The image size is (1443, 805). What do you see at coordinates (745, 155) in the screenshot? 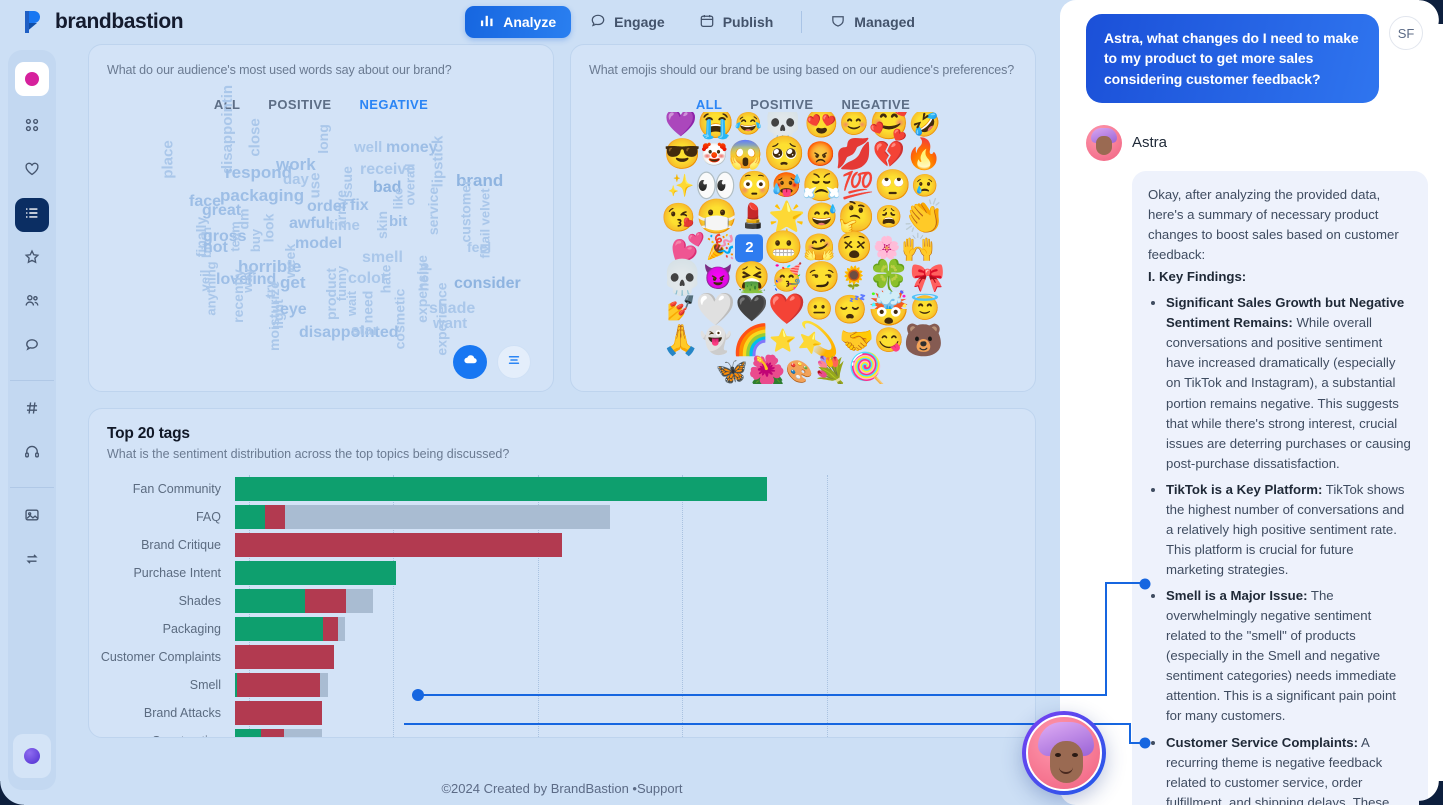
I see `emoji-item: 😱` at bounding box center [745, 155].